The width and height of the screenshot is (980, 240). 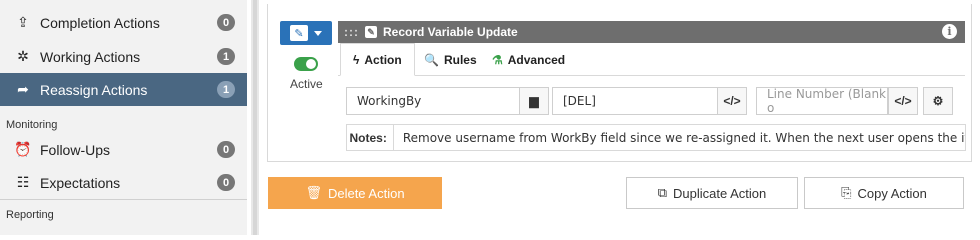 I want to click on action-title: Record Variable Update, so click(x=450, y=32).